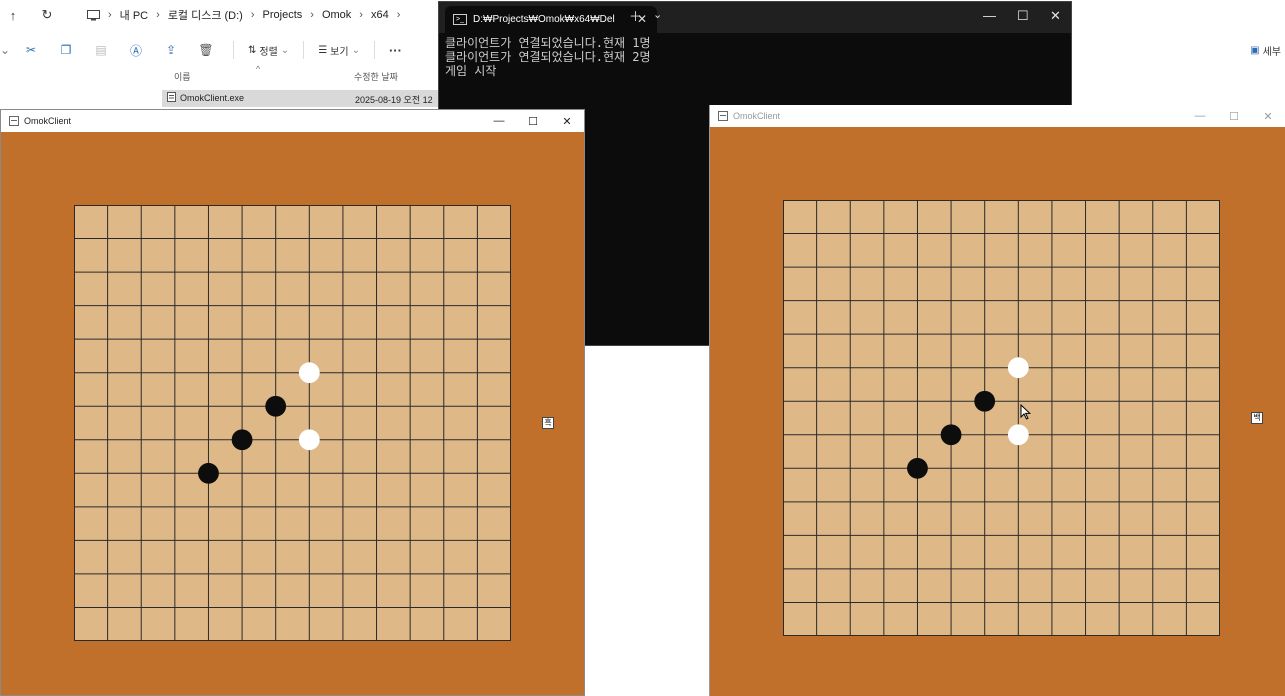 This screenshot has height=696, width=1285. I want to click on terminal-icon: >_, so click(460, 19).